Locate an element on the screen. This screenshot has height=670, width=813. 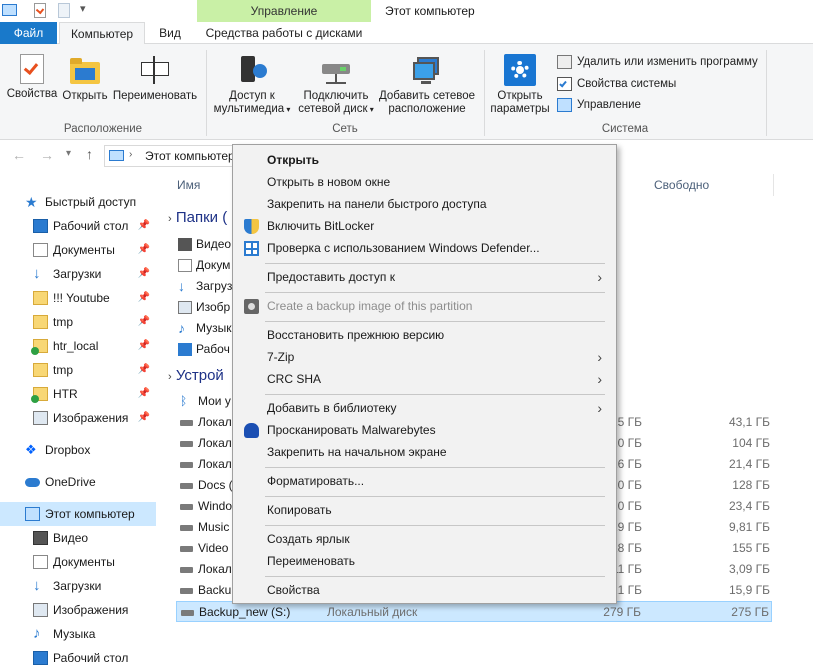
nav-item-label: Музыка is located at coordinates (74, 634).